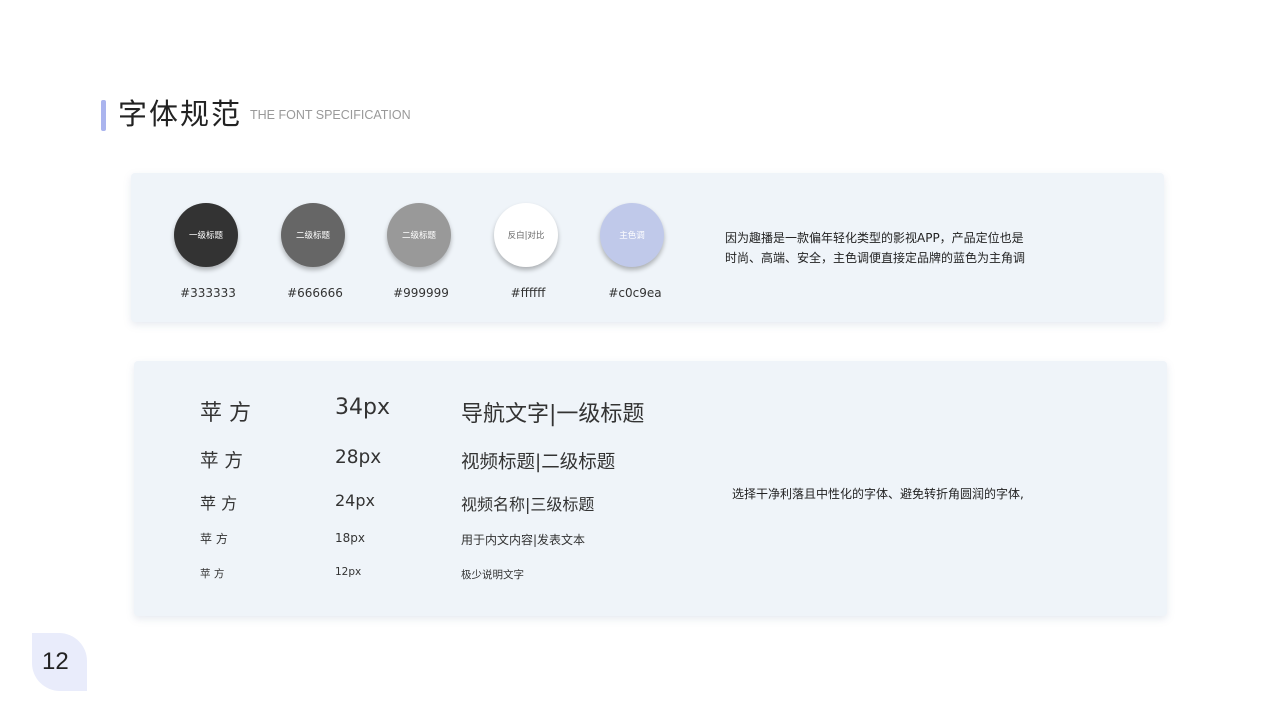  I want to click on font-size-label: 18px, so click(350, 538).